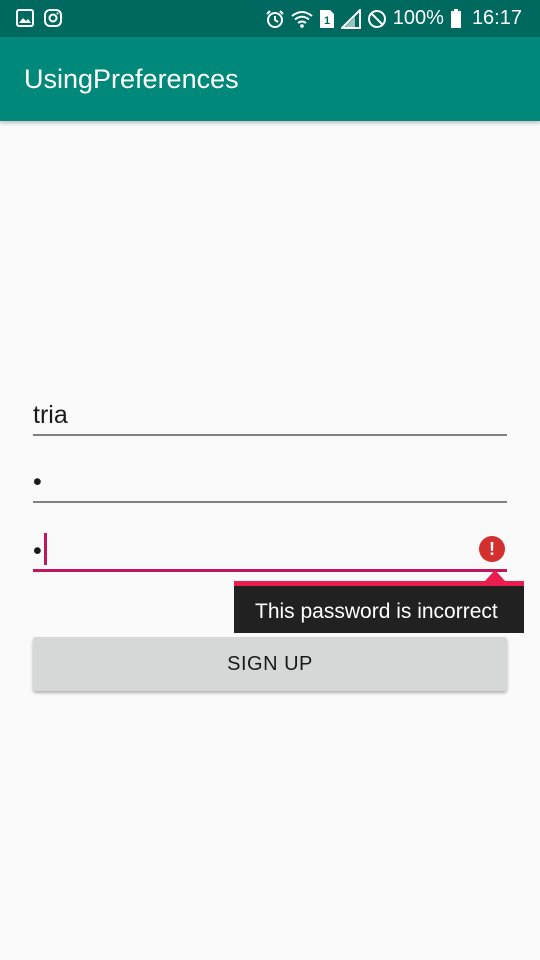 Image resolution: width=540 pixels, height=960 pixels. I want to click on confirm-password-underline, so click(270, 570).